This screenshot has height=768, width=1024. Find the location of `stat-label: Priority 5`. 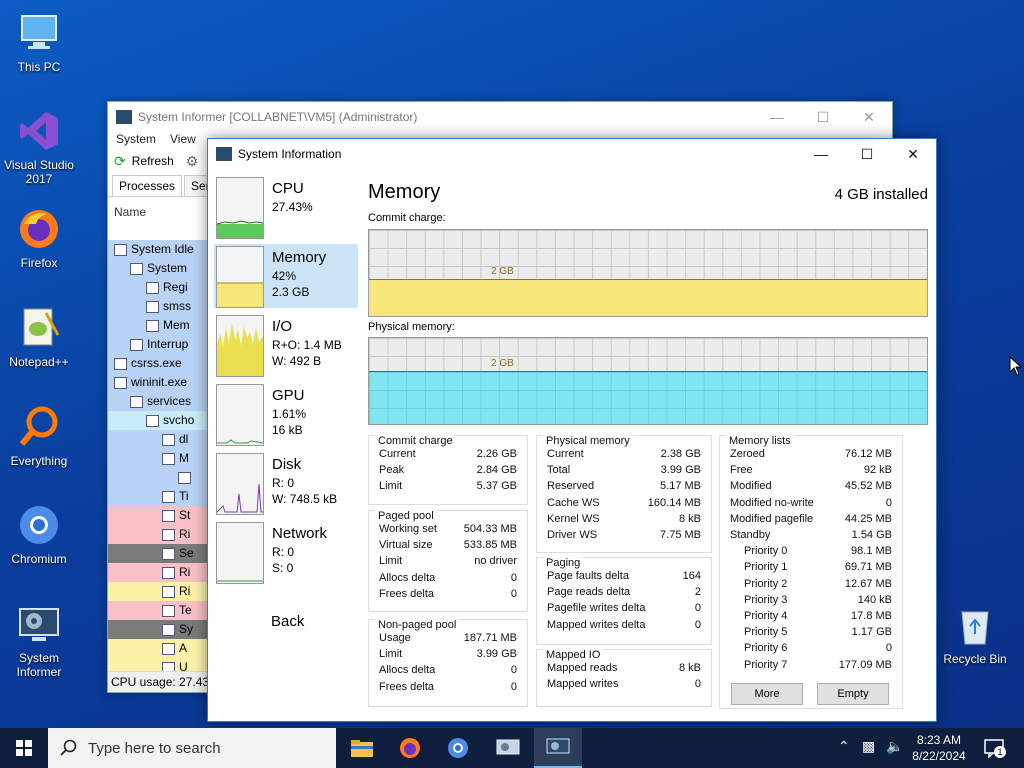

stat-label: Priority 5 is located at coordinates (766, 632).